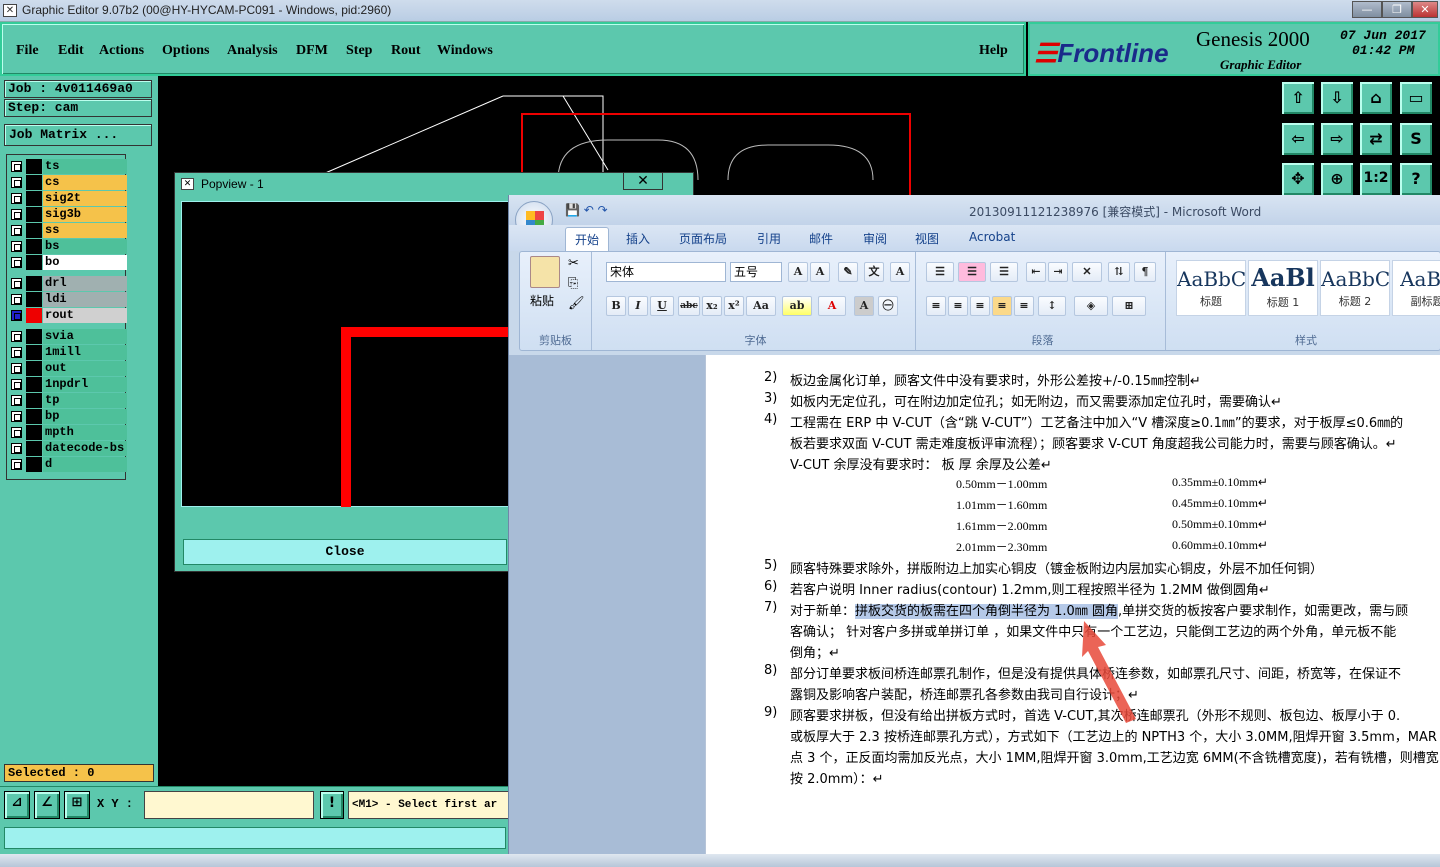 The width and height of the screenshot is (1440, 867). I want to click on subscript-icon: x₂, so click(712, 306).